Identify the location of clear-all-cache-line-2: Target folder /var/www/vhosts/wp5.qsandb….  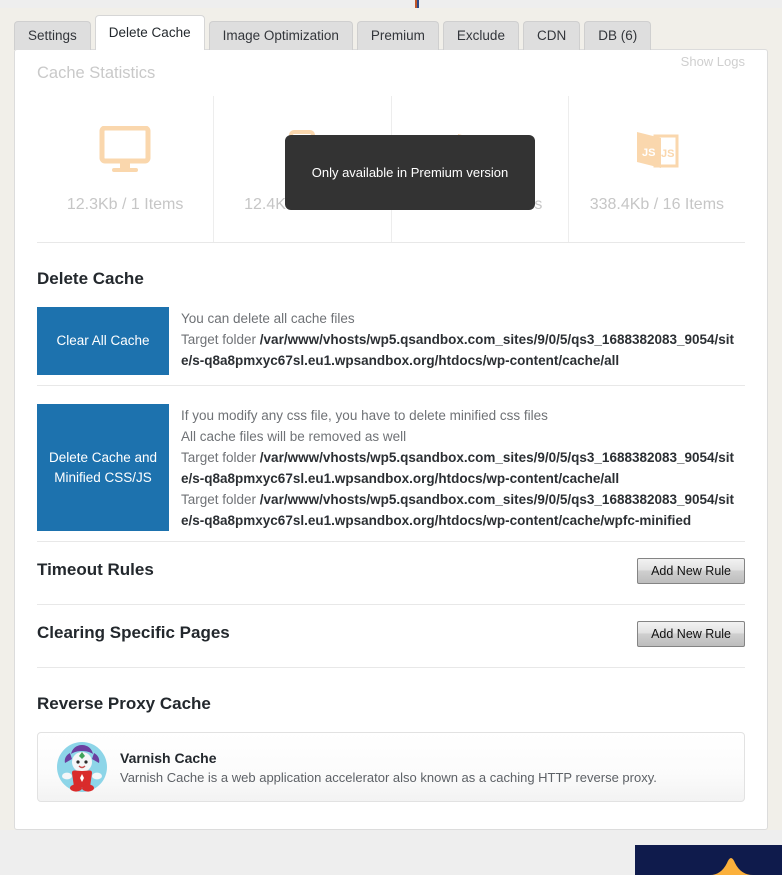
(463, 350).